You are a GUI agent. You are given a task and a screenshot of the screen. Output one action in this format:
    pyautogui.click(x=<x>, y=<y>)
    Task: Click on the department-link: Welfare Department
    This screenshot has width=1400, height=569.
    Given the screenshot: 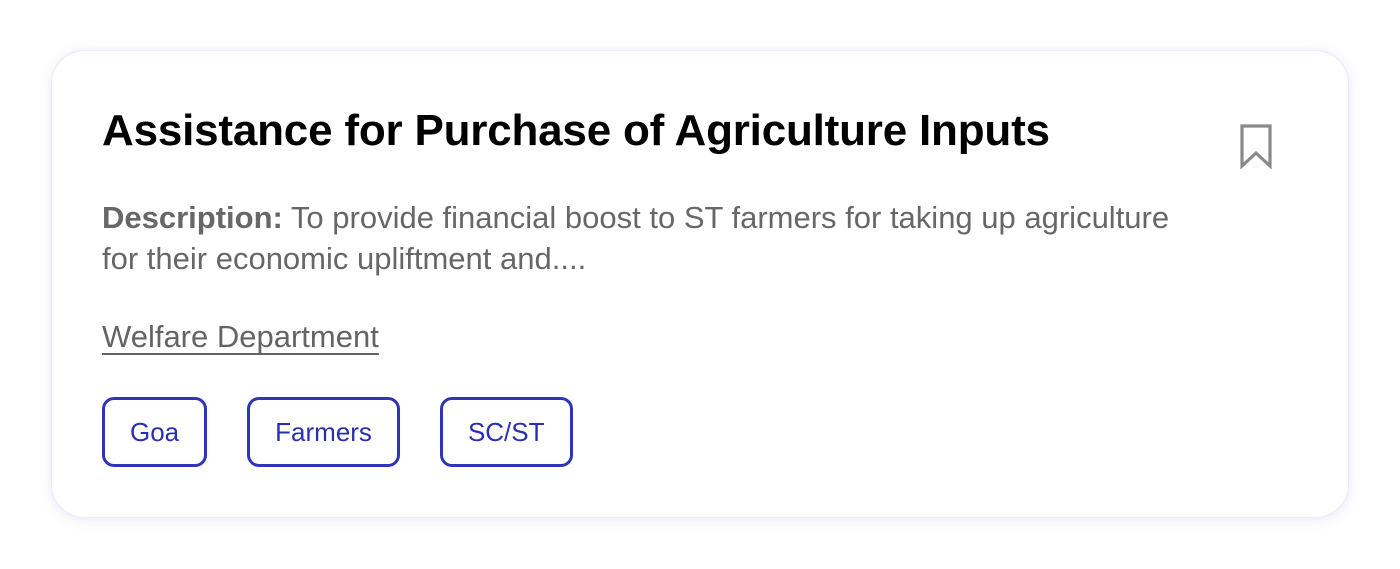 What is the action you would take?
    pyautogui.click(x=240, y=337)
    